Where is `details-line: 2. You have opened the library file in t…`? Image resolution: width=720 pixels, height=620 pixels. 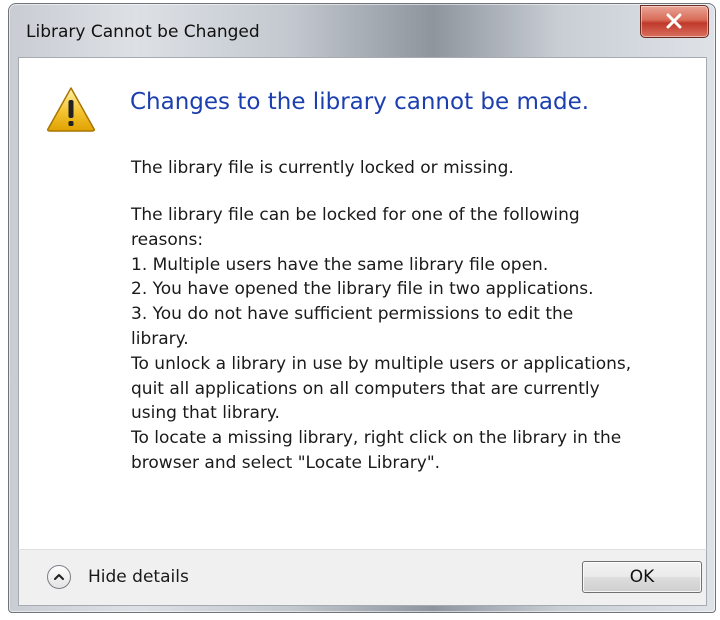 details-line: 2. You have opened the library file in t… is located at coordinates (362, 289).